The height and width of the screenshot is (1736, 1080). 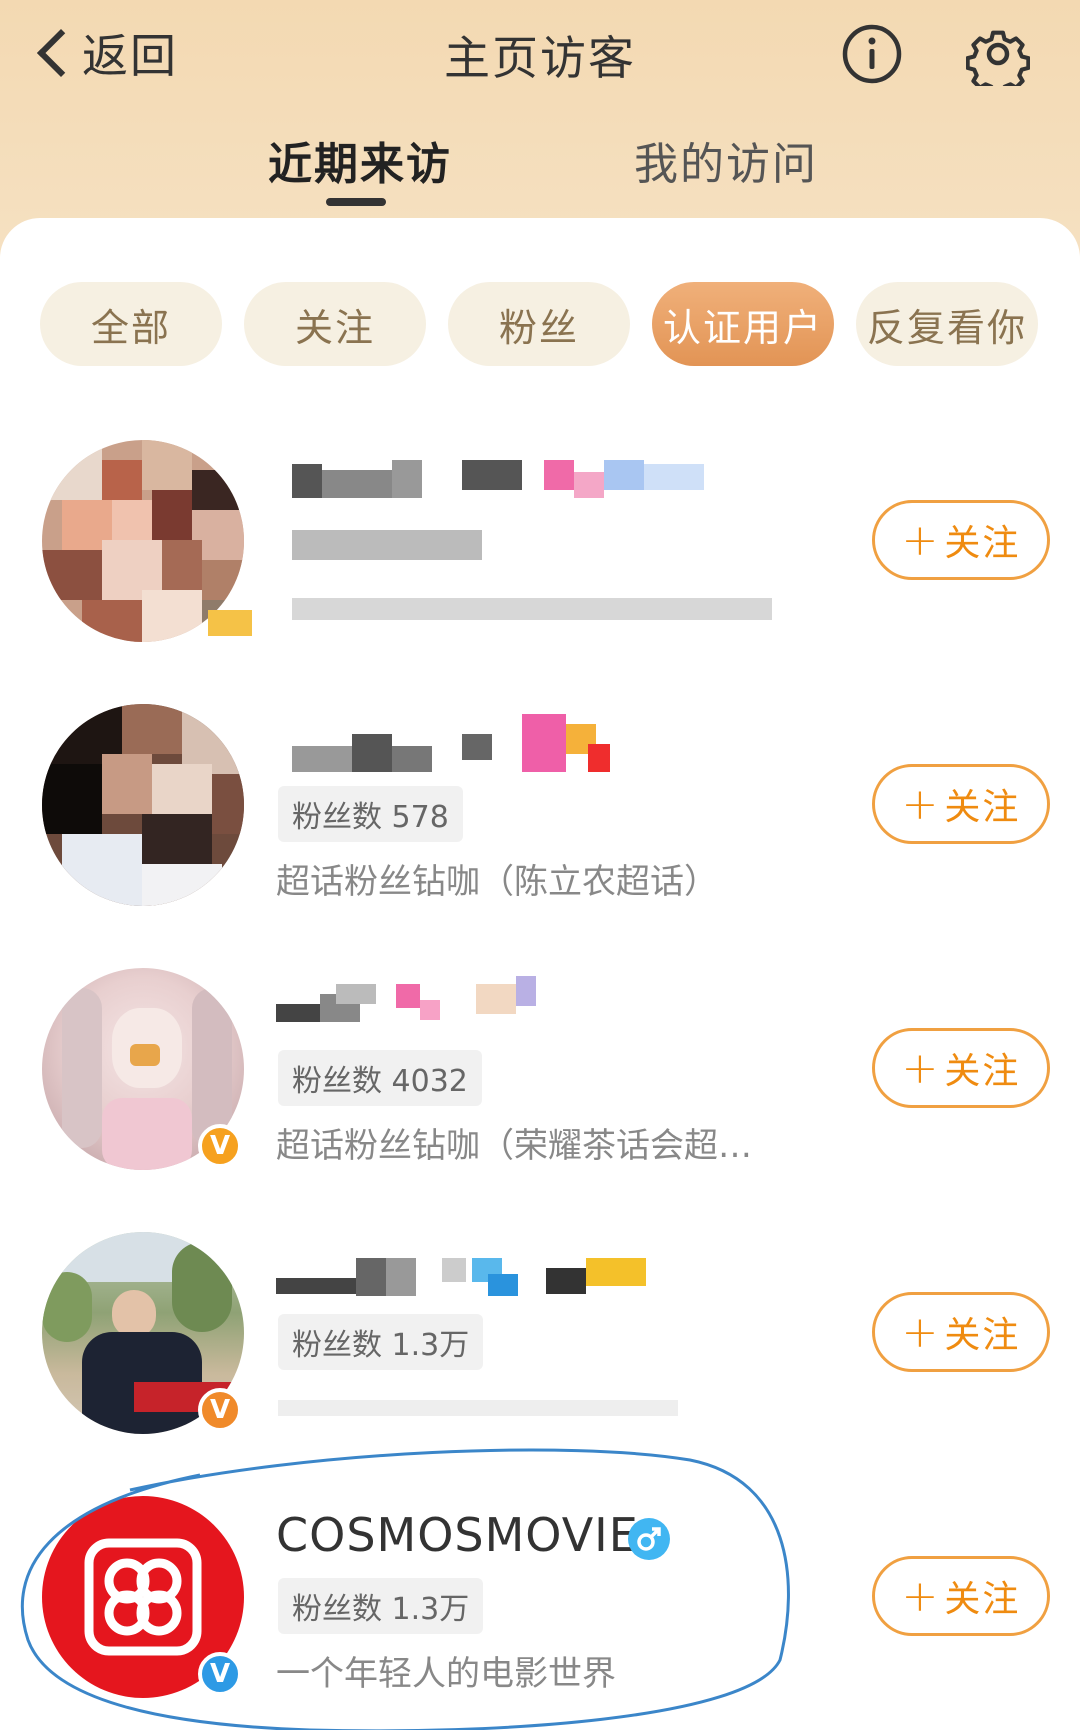 I want to click on visitor-row: V 粉丝数 4032 超话粉丝钻咖（荣耀茶话会超… + 关注, so click(x=540, y=1073).